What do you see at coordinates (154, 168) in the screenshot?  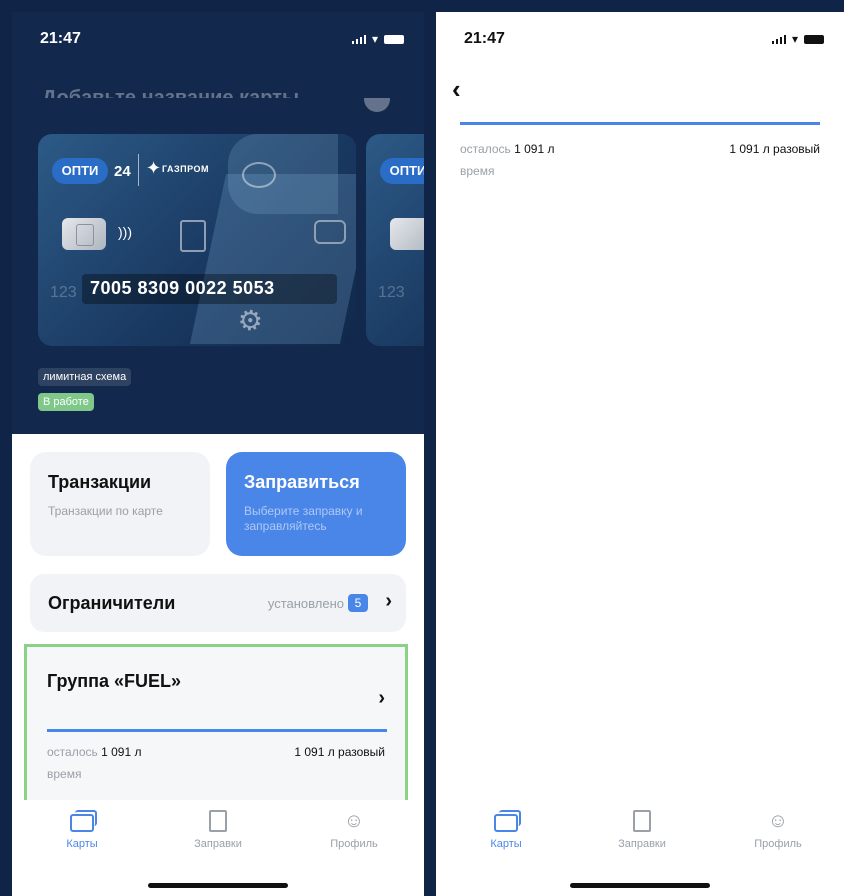 I see `gazprom-flame-icon: ✦` at bounding box center [154, 168].